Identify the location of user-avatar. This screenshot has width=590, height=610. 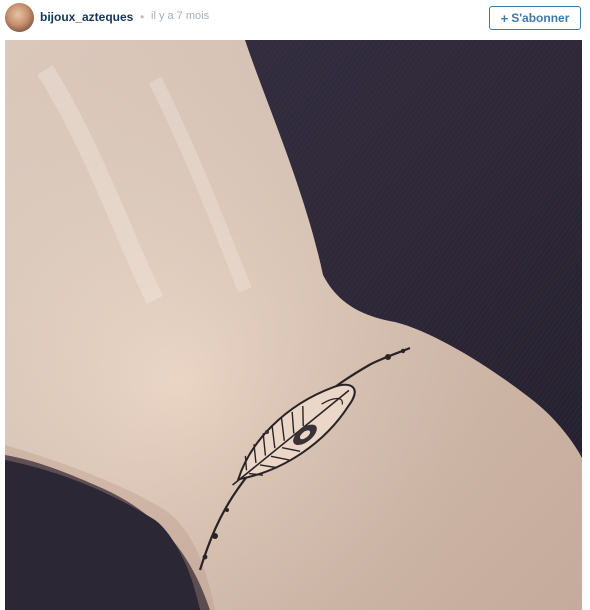
(19, 17).